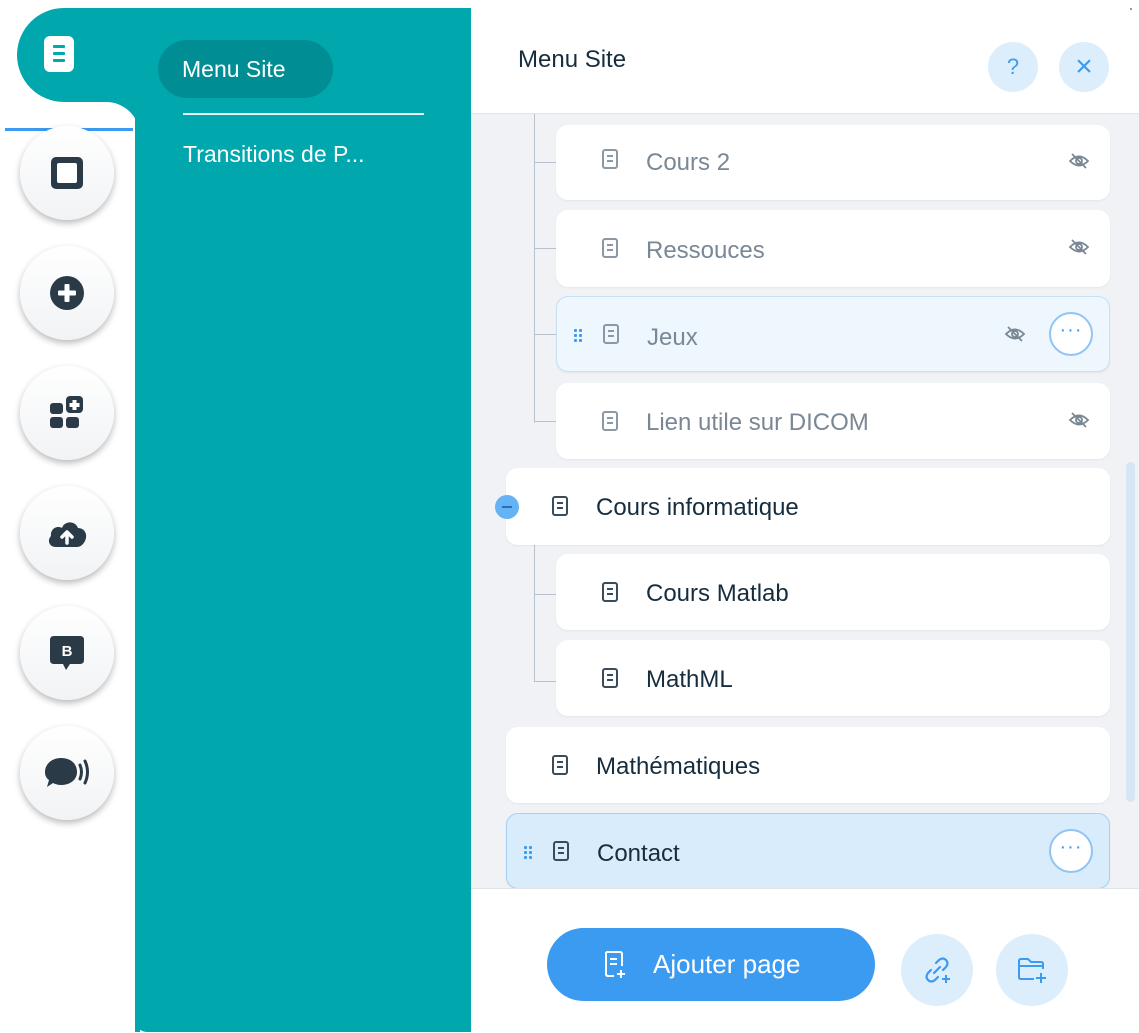  I want to click on tree-item-label: Jeux, so click(672, 337).